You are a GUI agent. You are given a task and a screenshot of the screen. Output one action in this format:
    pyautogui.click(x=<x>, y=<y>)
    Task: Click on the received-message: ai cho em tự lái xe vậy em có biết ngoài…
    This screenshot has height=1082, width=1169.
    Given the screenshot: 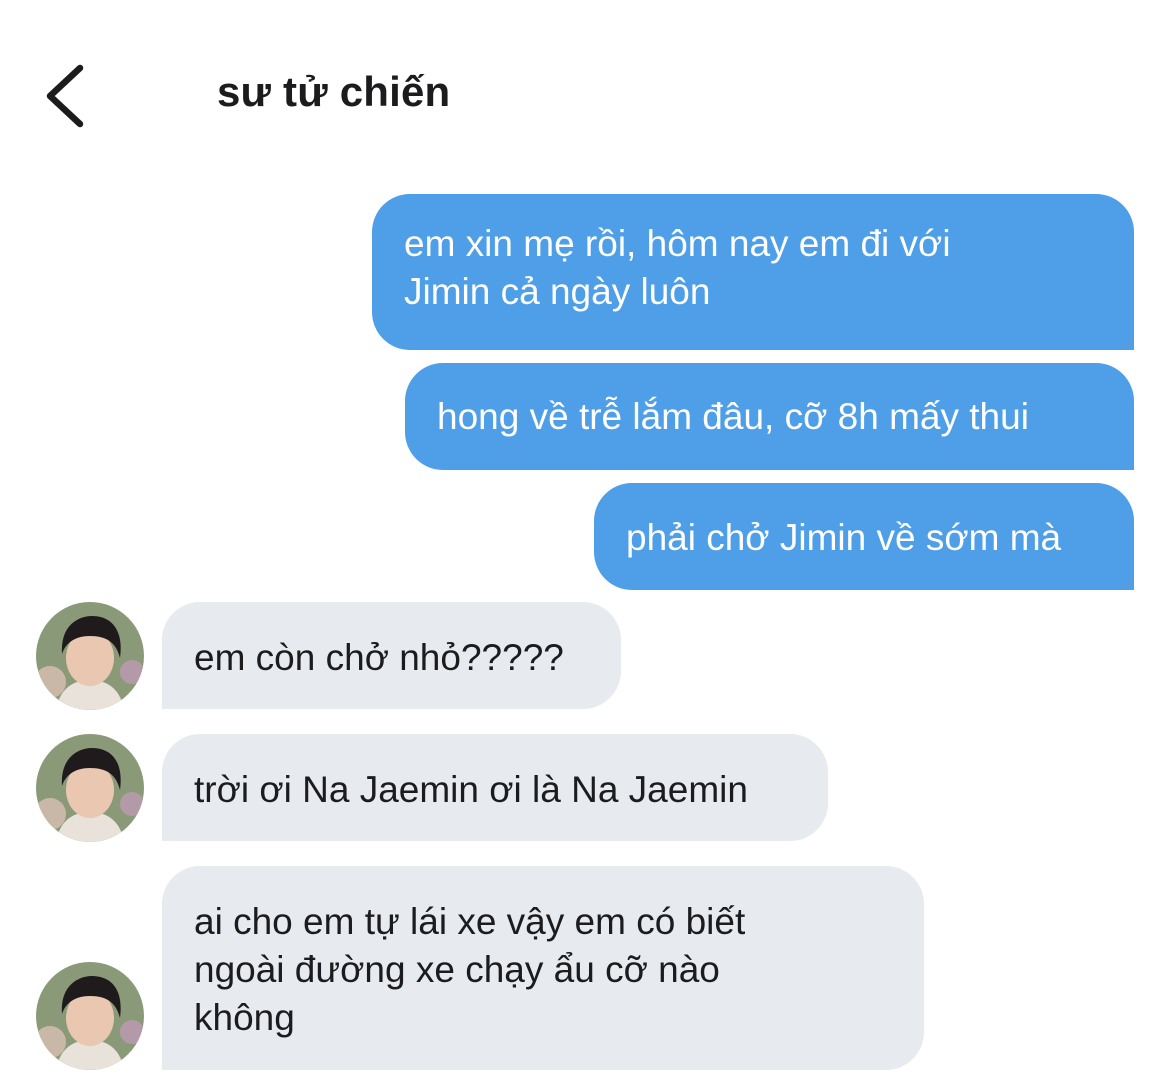 What is the action you would take?
    pyautogui.click(x=543, y=968)
    